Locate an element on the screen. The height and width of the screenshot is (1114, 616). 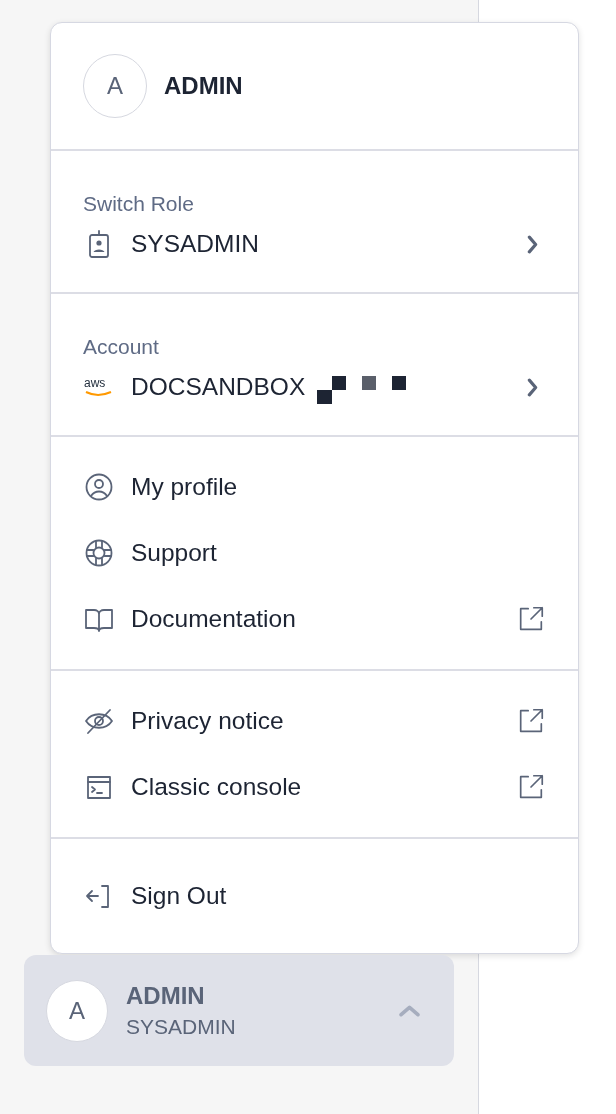
menu-item: Documentation is located at coordinates (314, 619).